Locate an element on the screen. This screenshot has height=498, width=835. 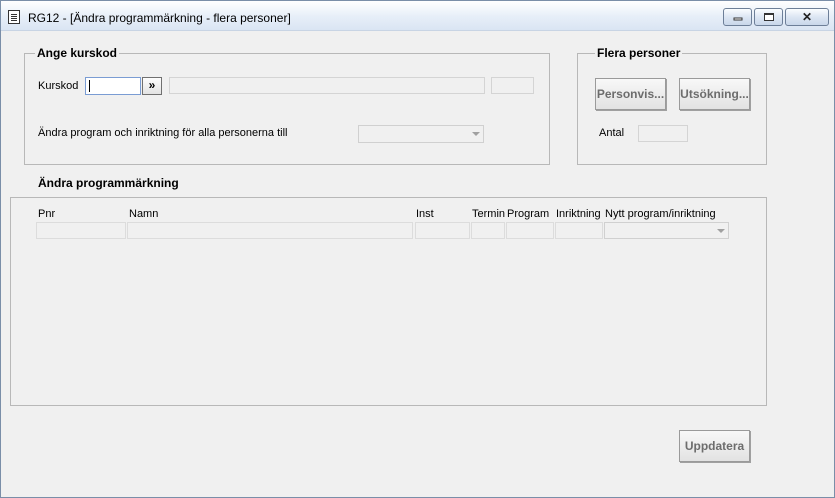
maximize-icon is located at coordinates (768, 17).